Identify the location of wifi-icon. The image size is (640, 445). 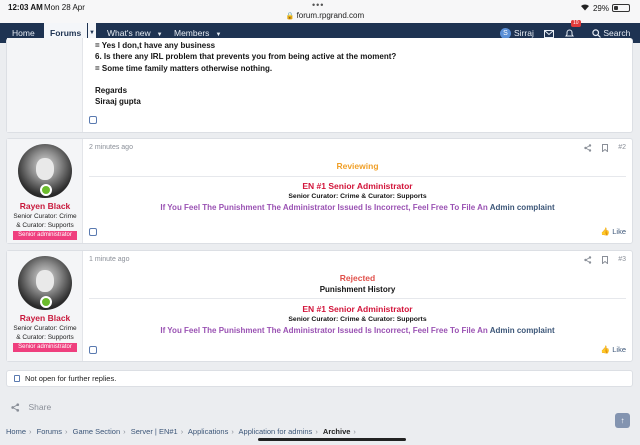
(585, 8).